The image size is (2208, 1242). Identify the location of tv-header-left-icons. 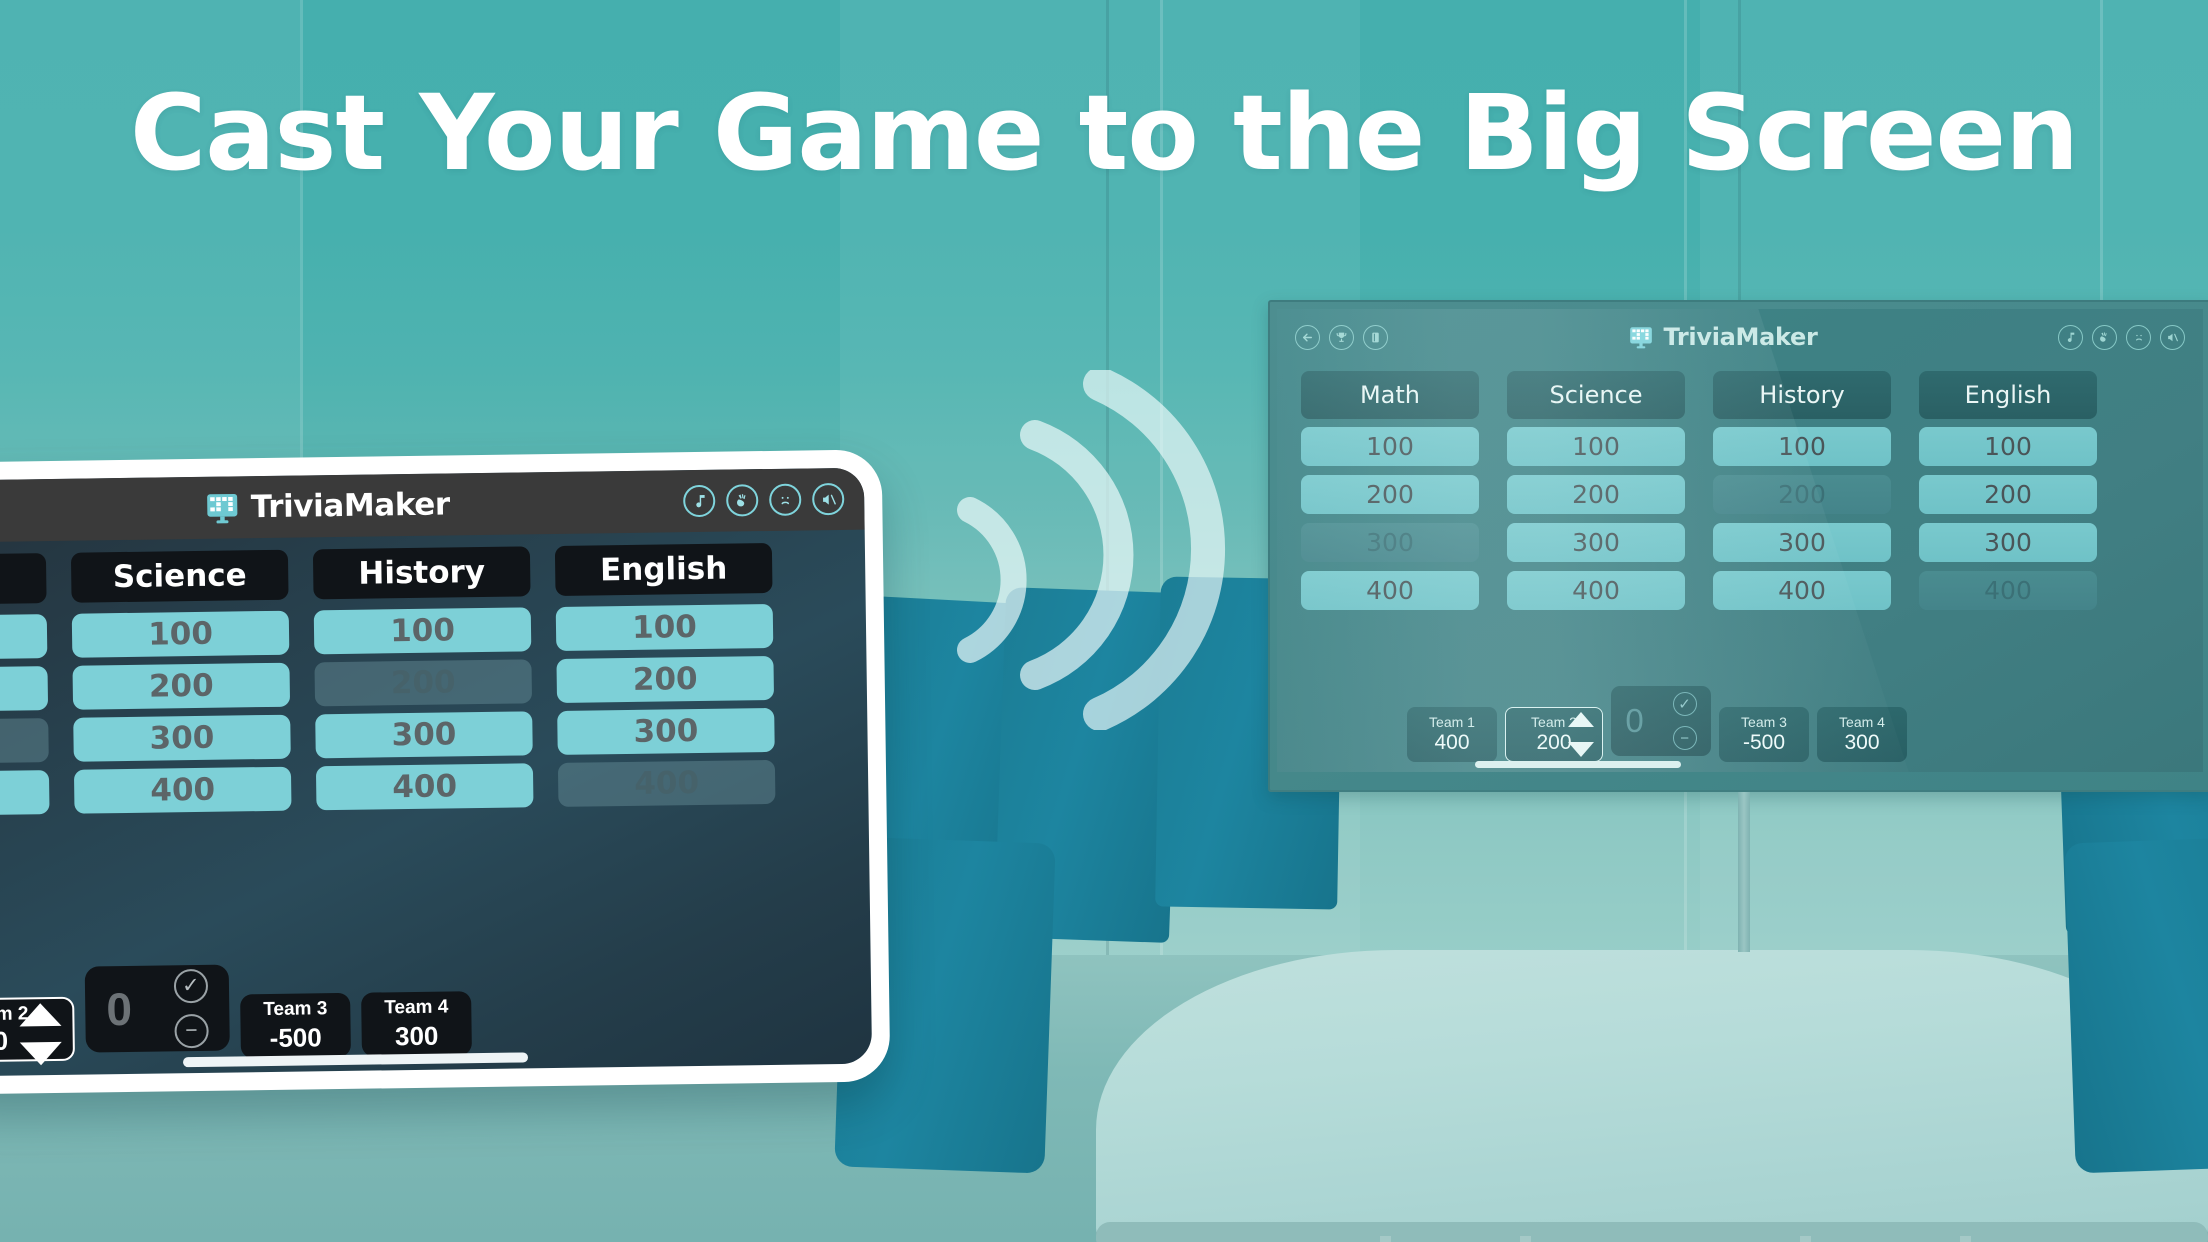
(1341, 337).